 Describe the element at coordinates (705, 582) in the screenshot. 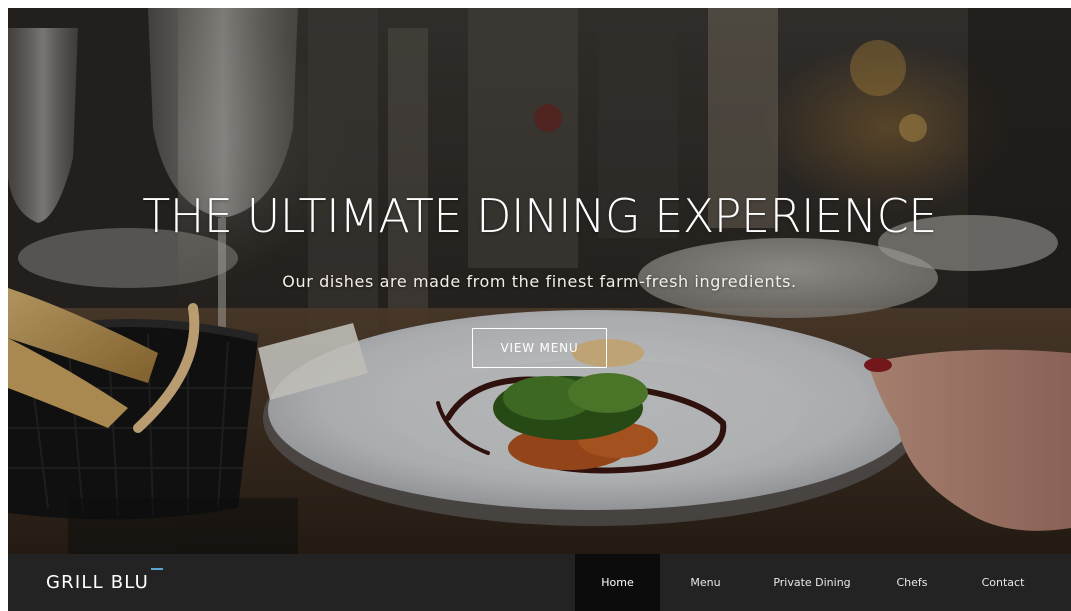

I see `nav-item-menu: Menu` at that location.